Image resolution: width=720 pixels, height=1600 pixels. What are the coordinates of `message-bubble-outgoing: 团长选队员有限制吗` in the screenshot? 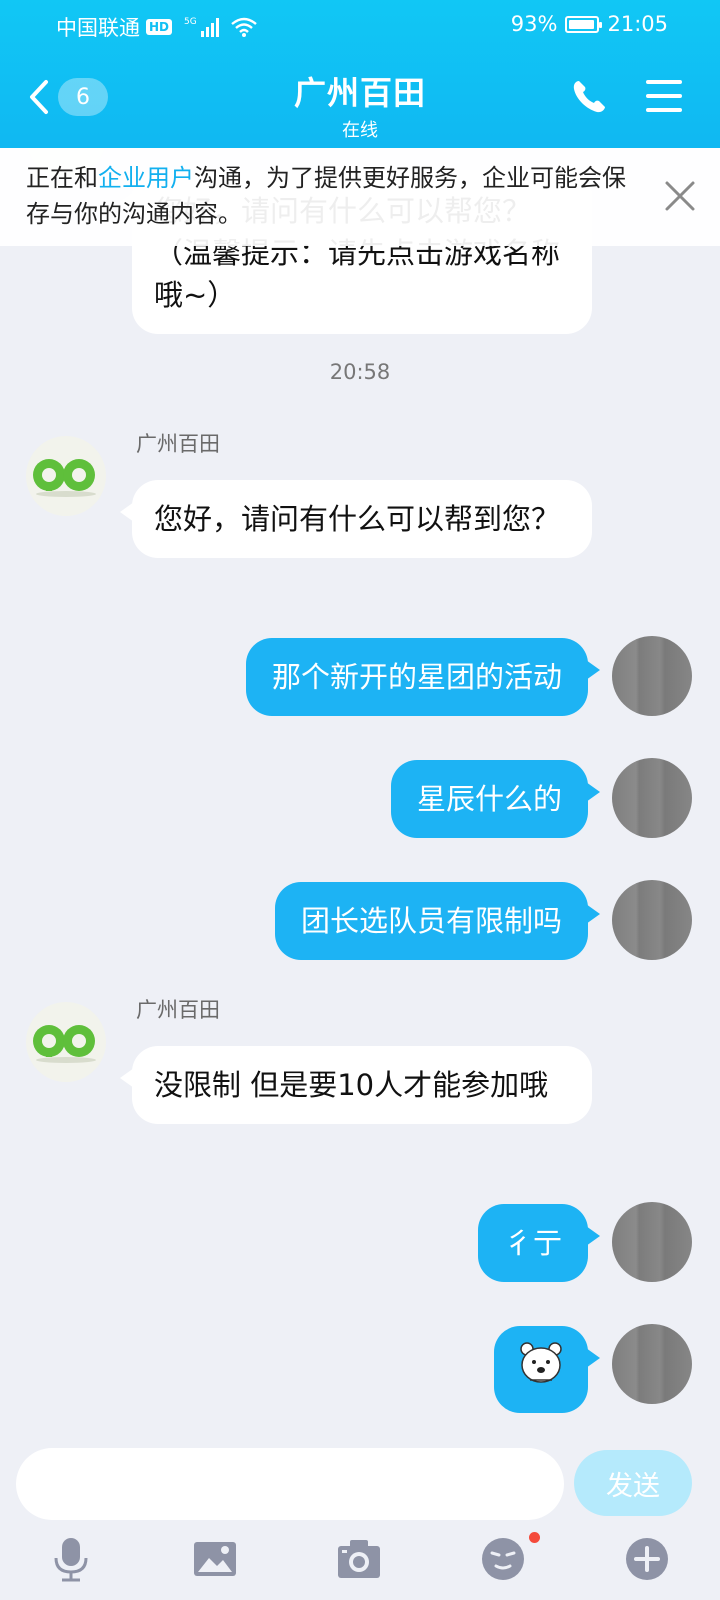 It's located at (437, 921).